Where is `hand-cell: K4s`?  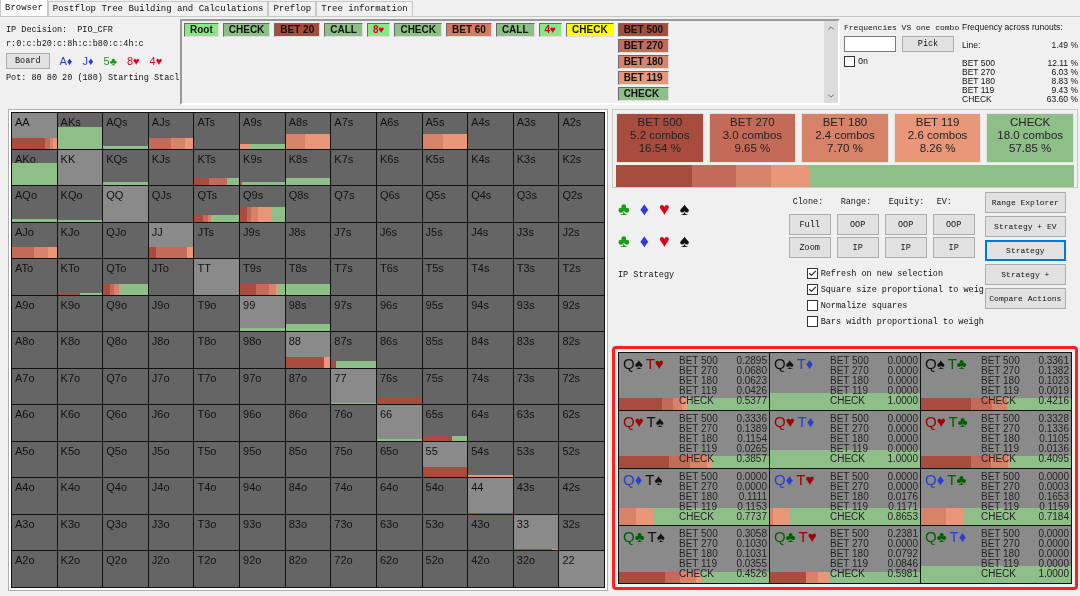 hand-cell: K4s is located at coordinates (491, 168).